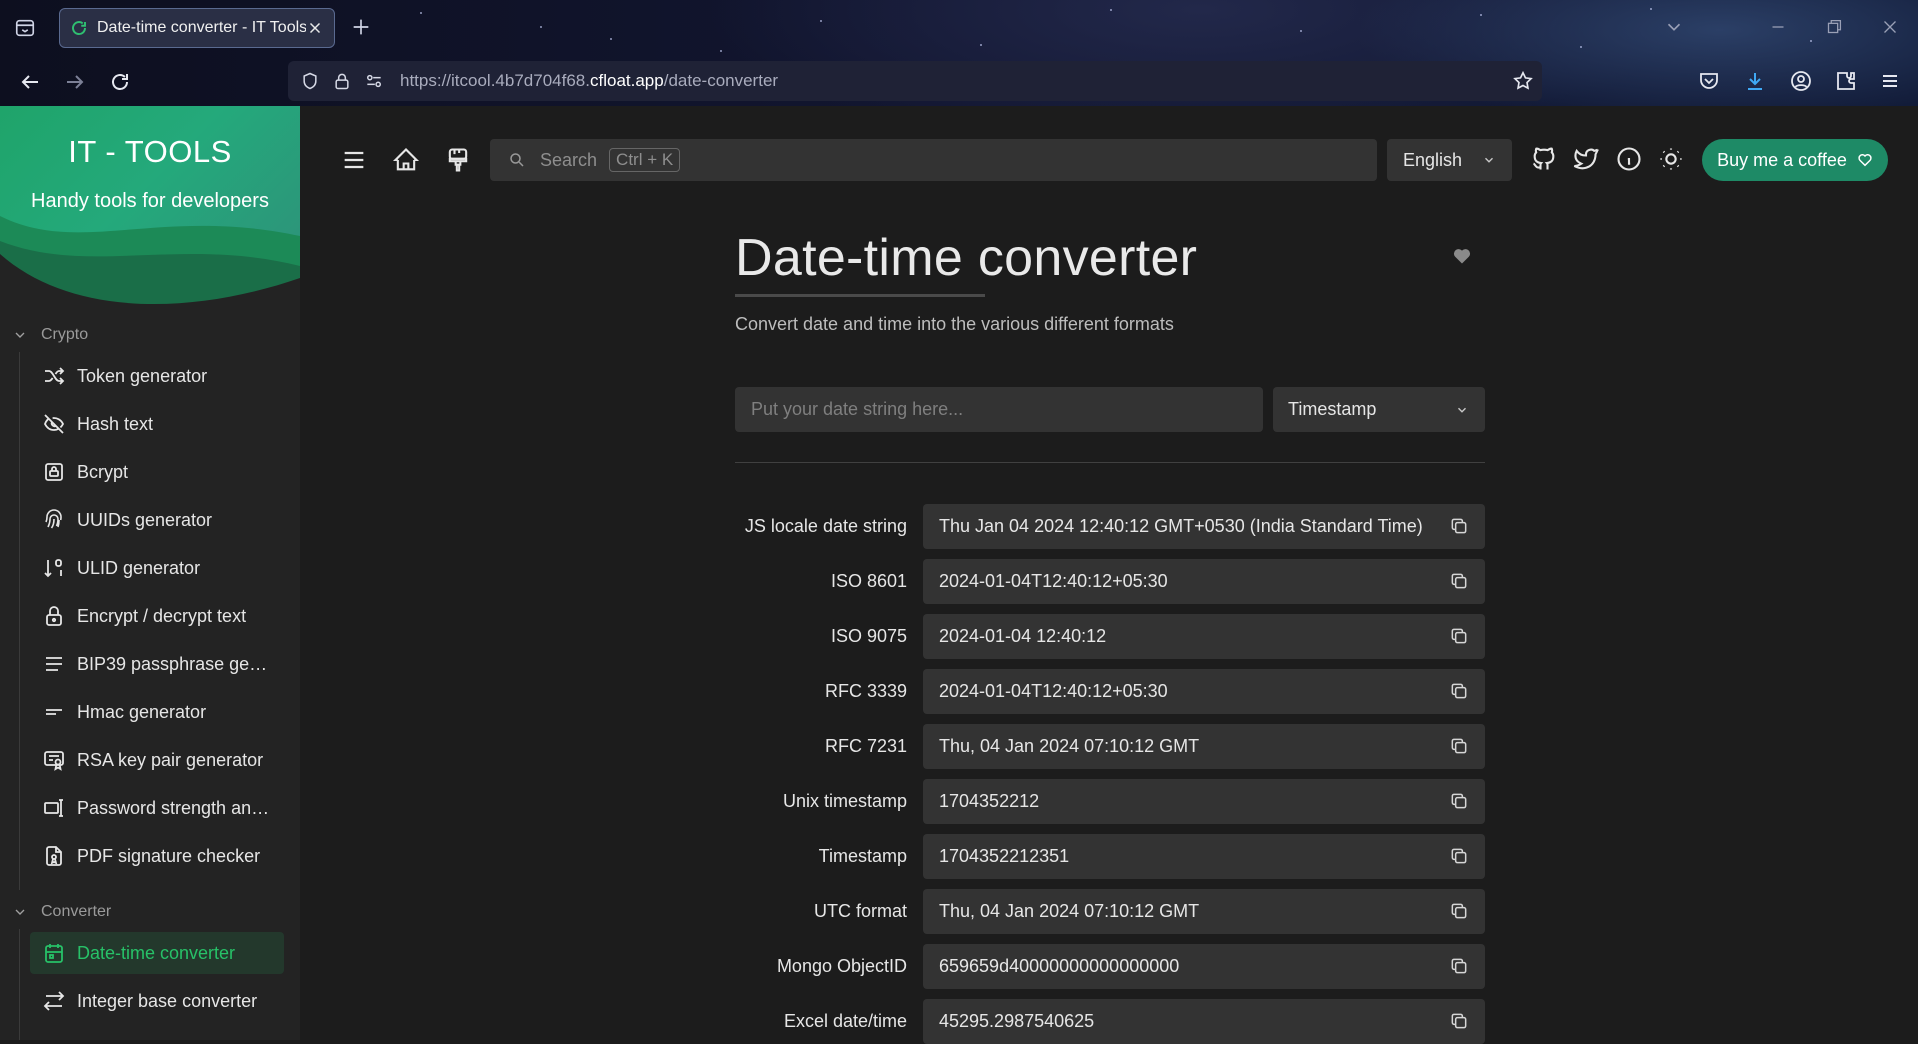  Describe the element at coordinates (1795, 160) in the screenshot. I see `buy-me-a-coffee-button: Buy me a coffee` at that location.